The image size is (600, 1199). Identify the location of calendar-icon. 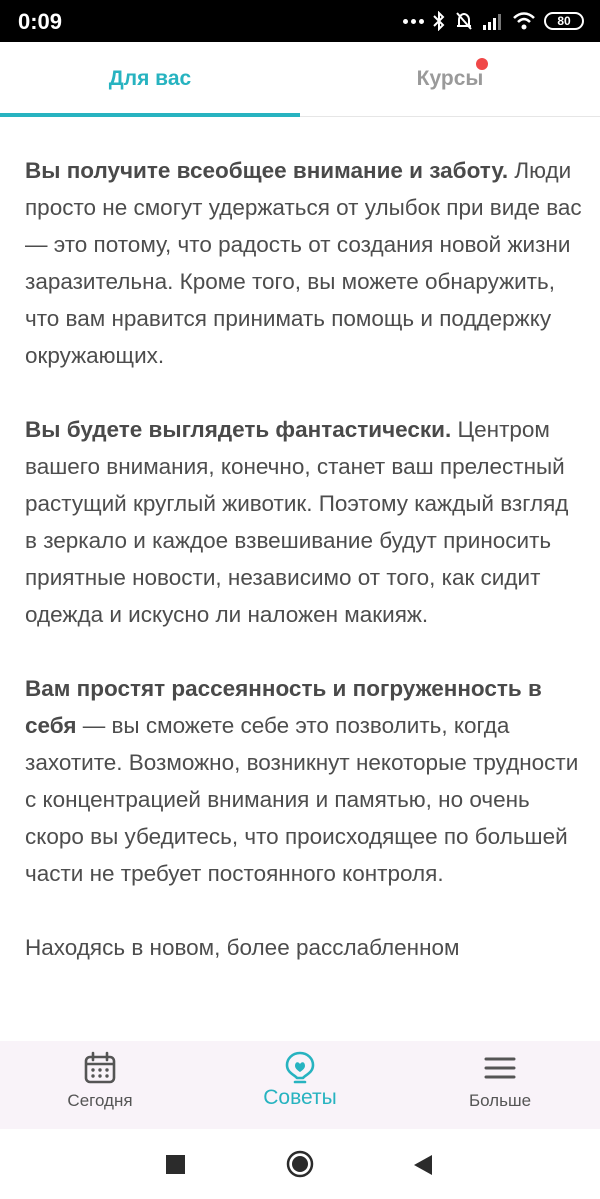
(100, 1067).